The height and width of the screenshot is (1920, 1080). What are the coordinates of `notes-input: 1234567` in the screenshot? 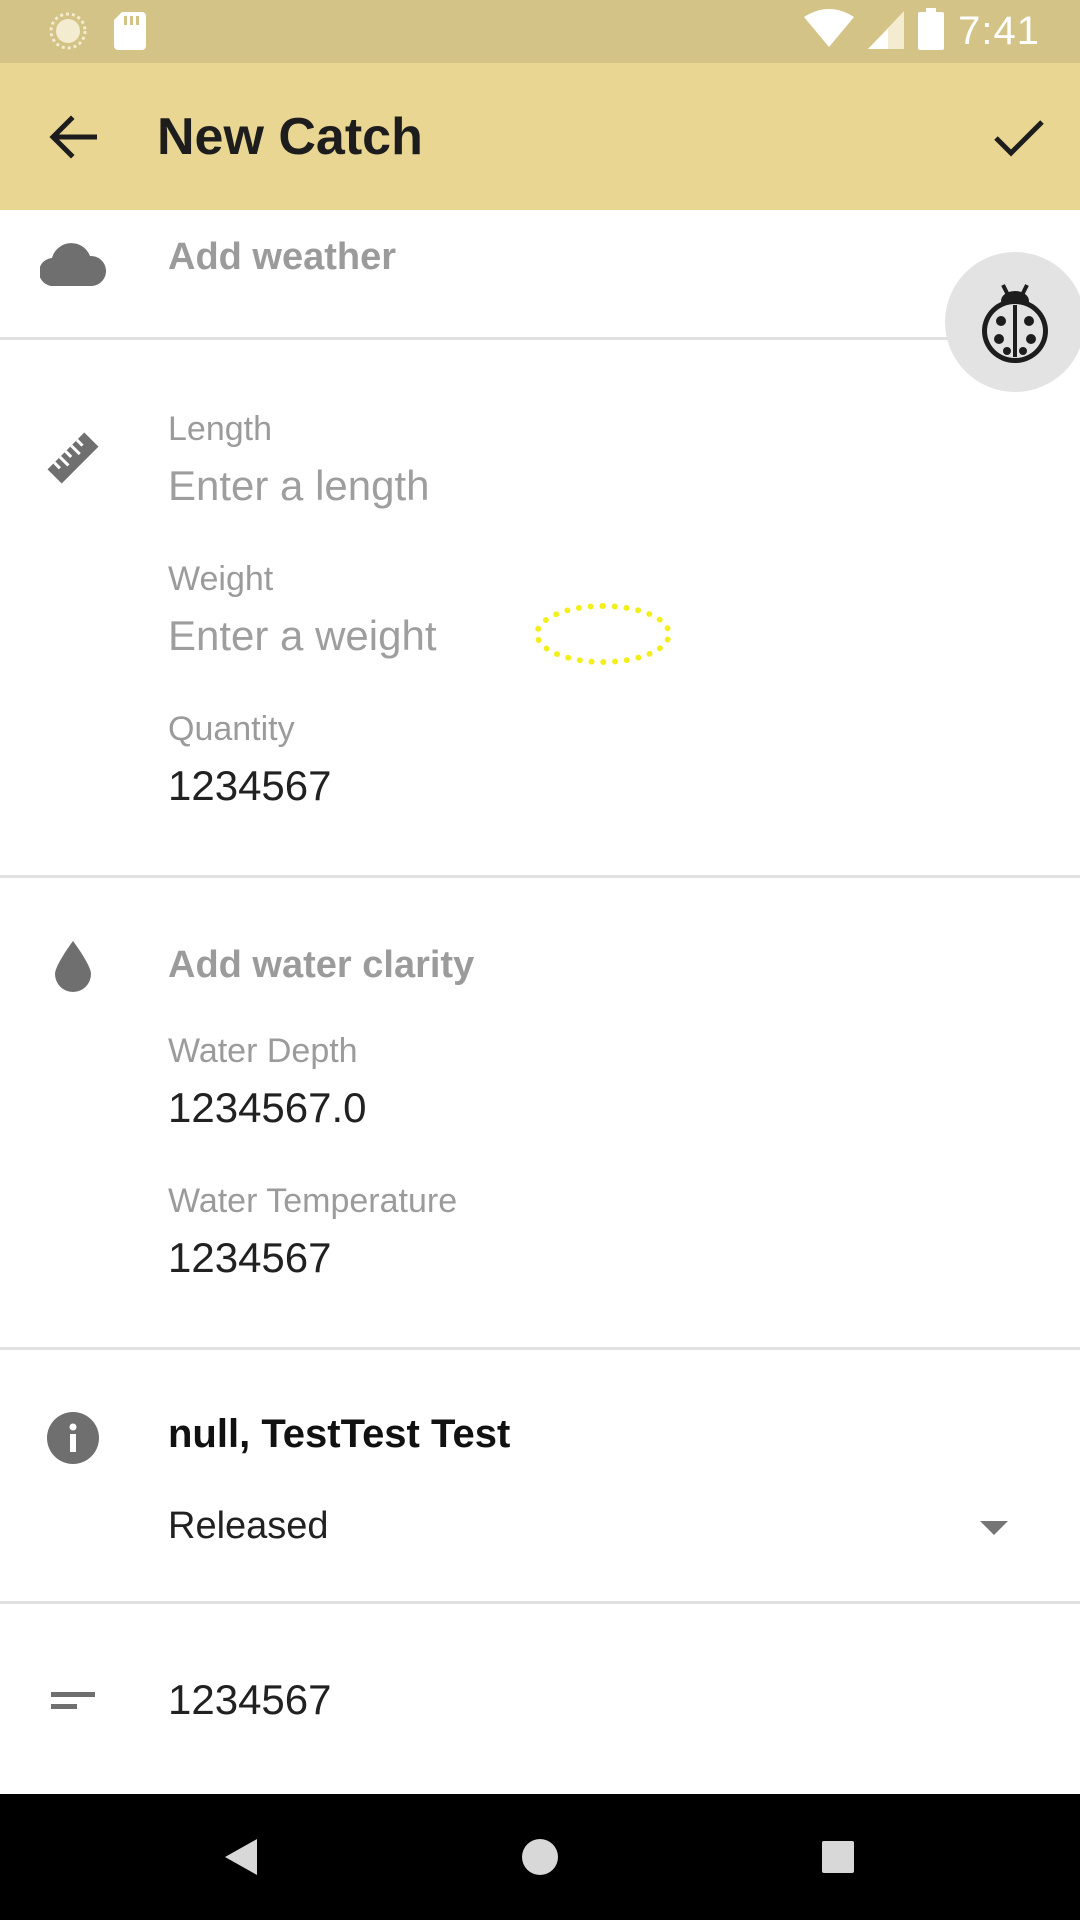 It's located at (518, 1700).